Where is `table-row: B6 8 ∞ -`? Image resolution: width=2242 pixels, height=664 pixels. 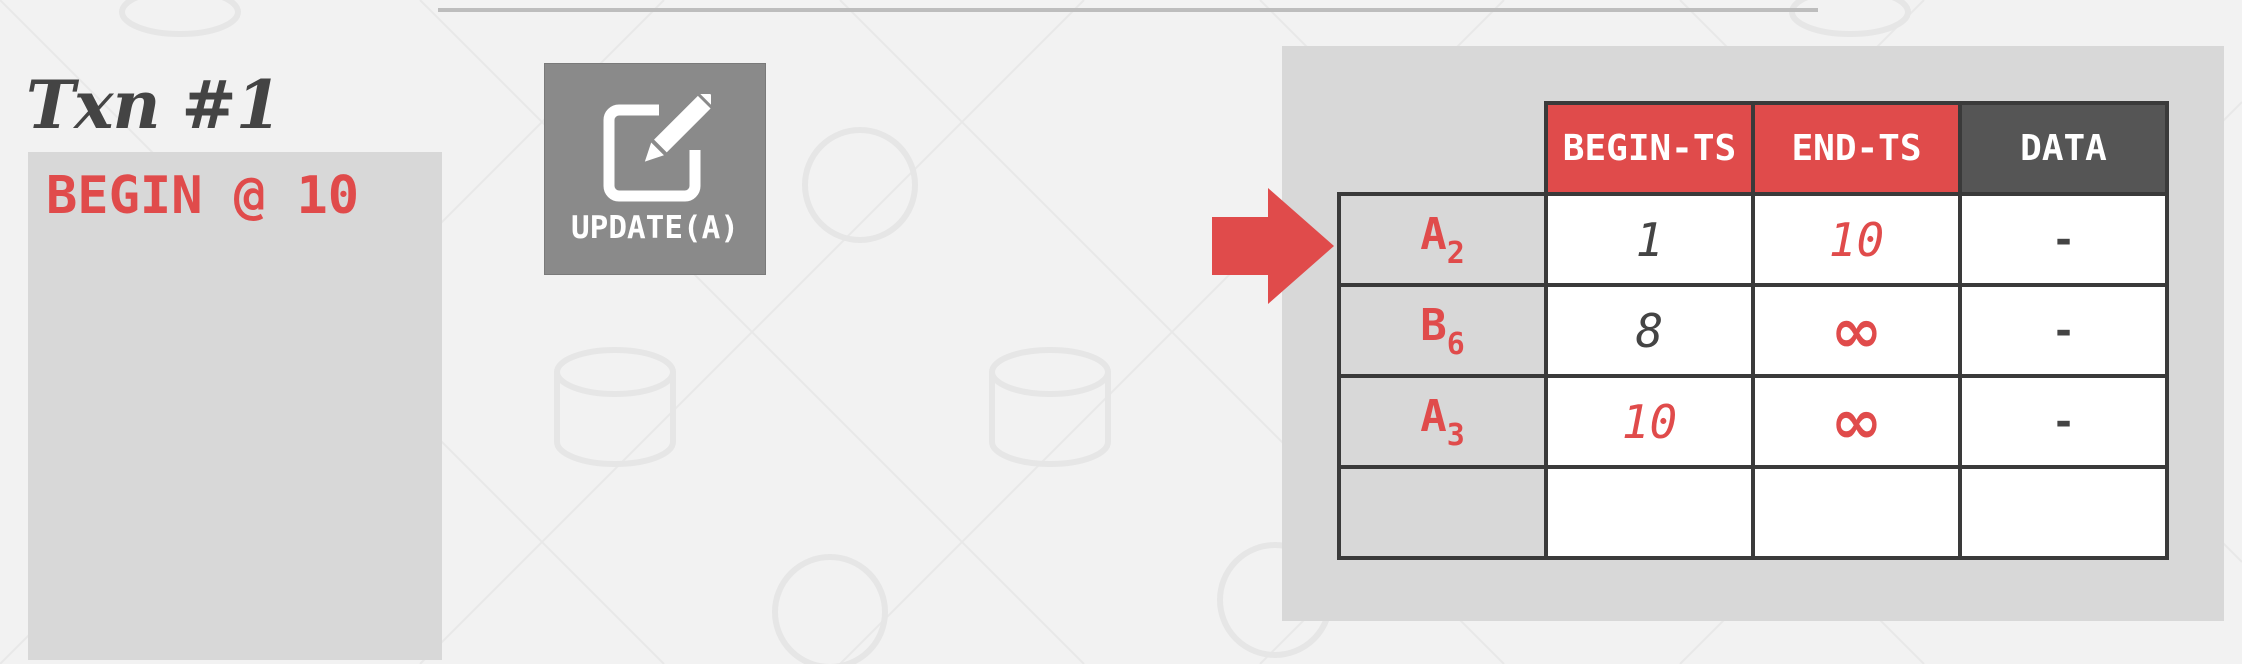
table-row: B6 8 ∞ - is located at coordinates (1753, 330).